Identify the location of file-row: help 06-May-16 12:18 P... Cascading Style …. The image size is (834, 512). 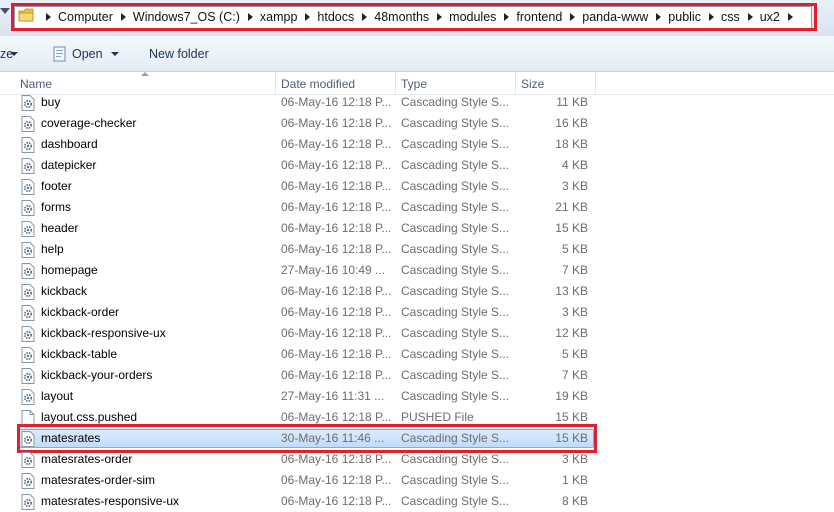
(417, 249).